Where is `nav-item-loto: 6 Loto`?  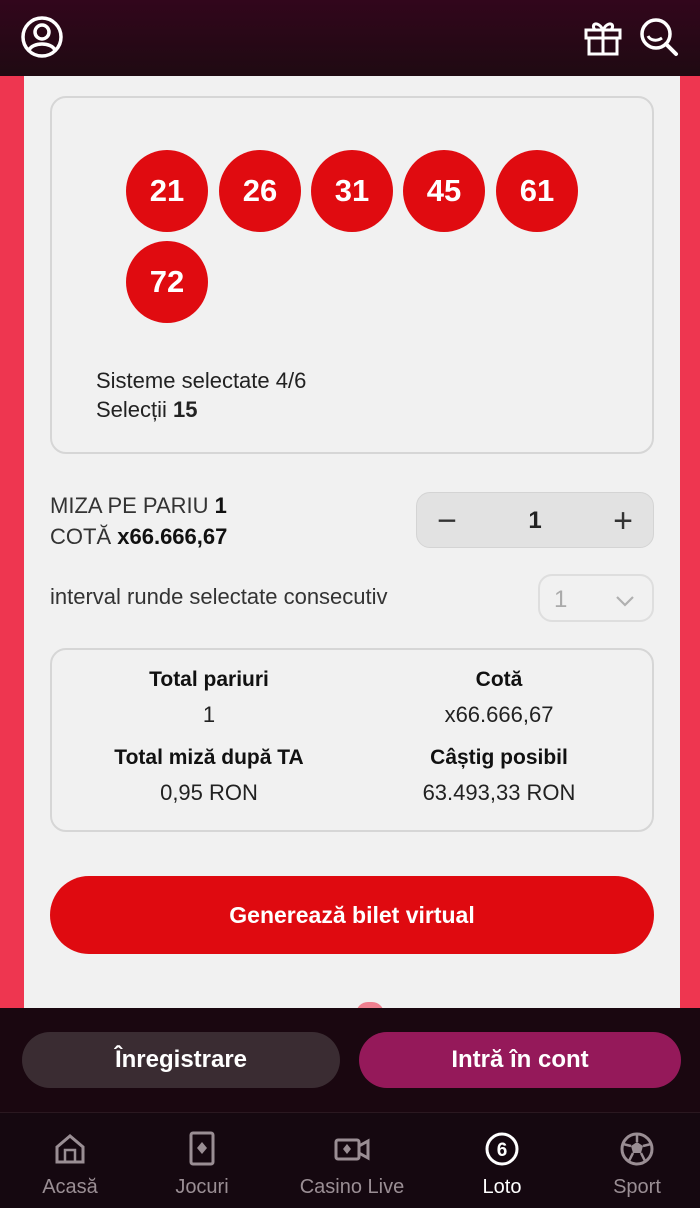 nav-item-loto: 6 Loto is located at coordinates (502, 1160).